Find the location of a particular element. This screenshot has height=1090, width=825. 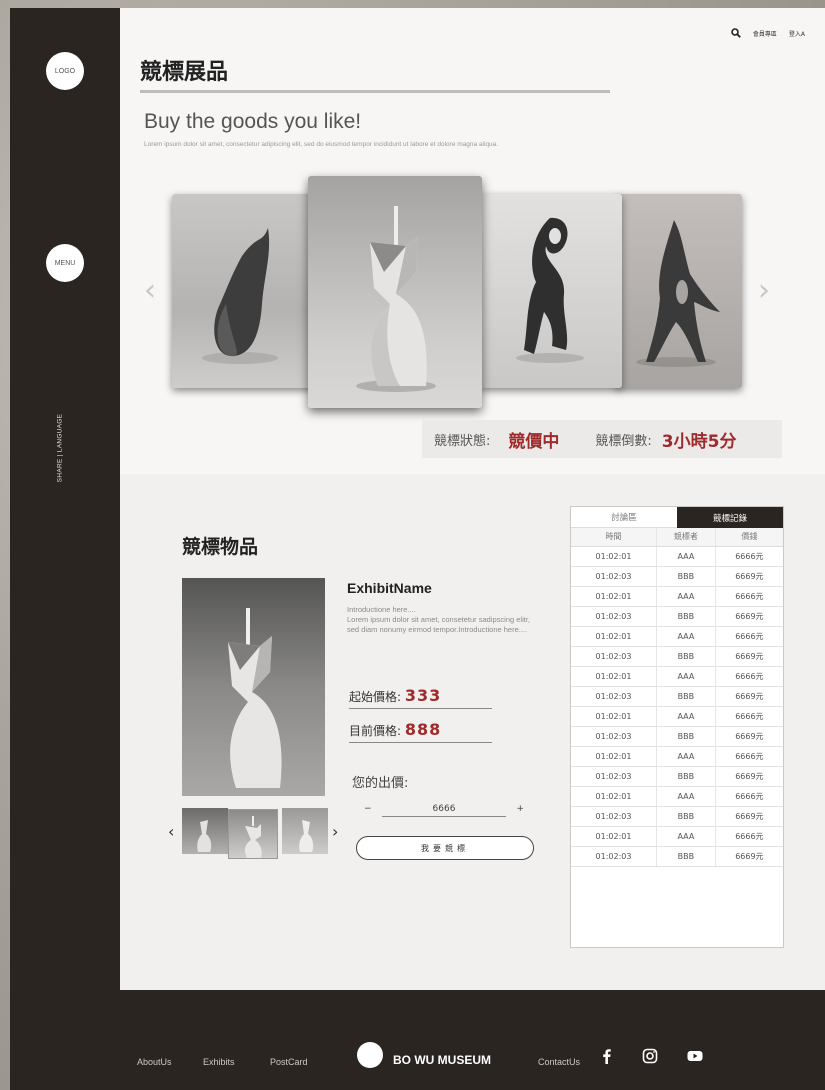

bid-stepper: − 6666 + is located at coordinates (444, 811).